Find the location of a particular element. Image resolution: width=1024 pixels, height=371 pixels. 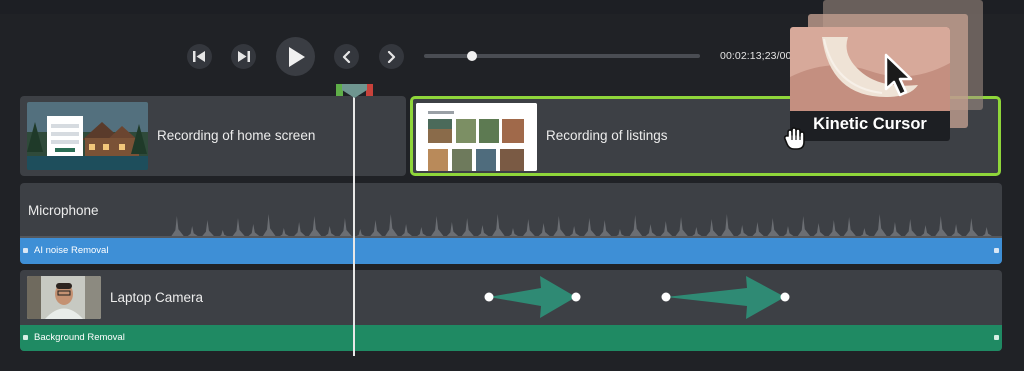

chevron-left-icon is located at coordinates (346, 56).